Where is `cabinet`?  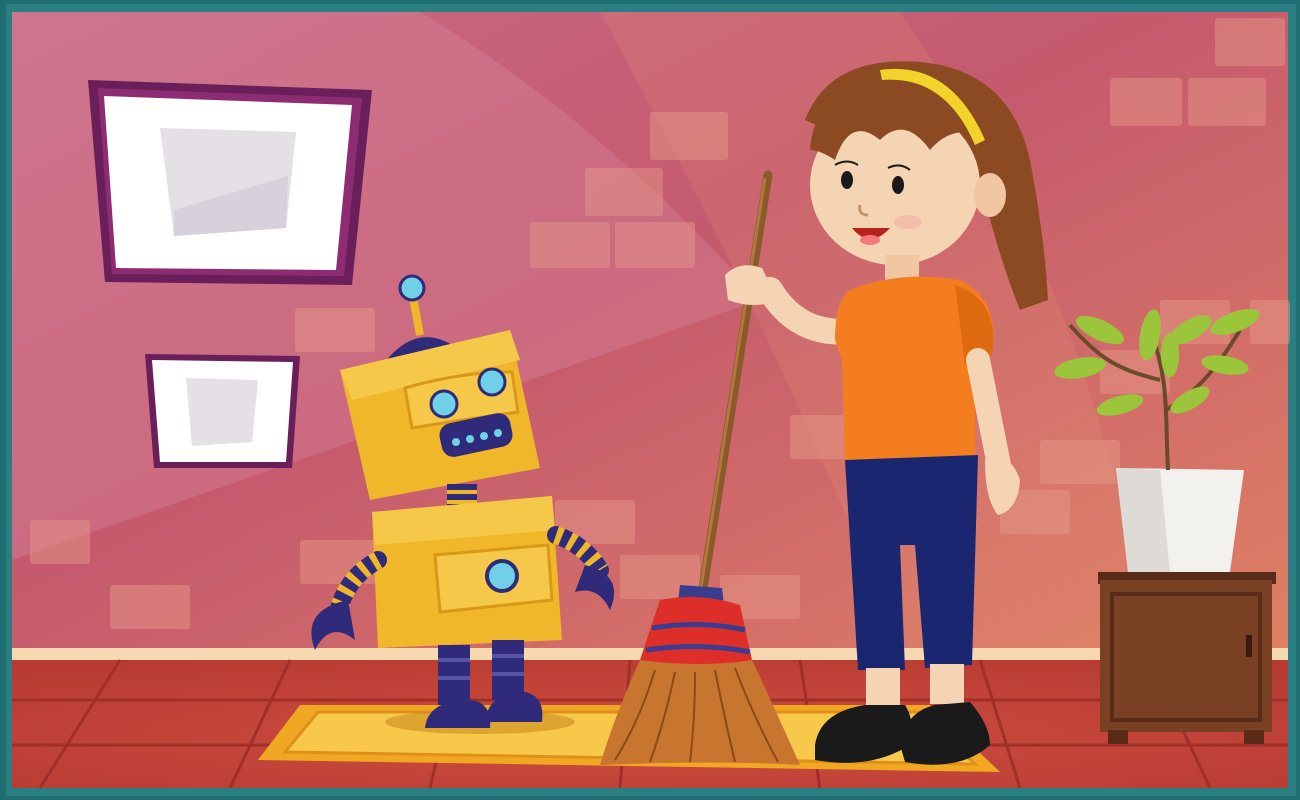 cabinet is located at coordinates (1187, 658).